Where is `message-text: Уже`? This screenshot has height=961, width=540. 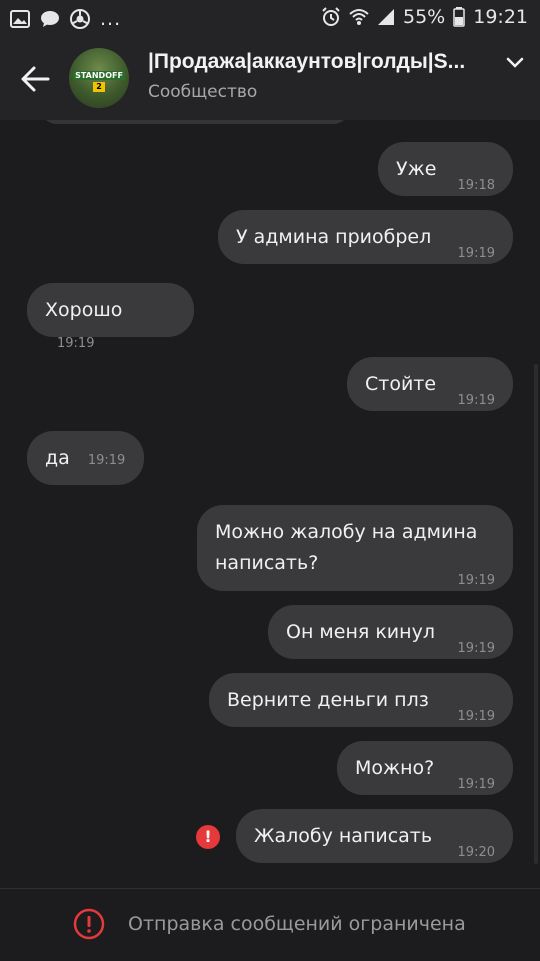 message-text: Уже is located at coordinates (416, 169).